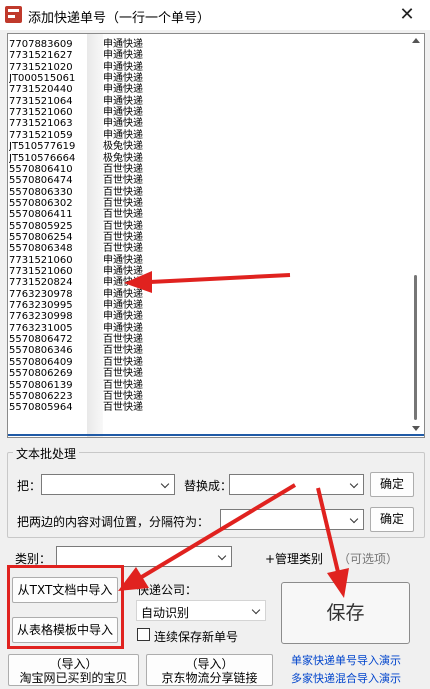 Image resolution: width=430 pixels, height=689 pixels. What do you see at coordinates (76, 67) in the screenshot?
I see `list-item: 7731521020 申通快递` at bounding box center [76, 67].